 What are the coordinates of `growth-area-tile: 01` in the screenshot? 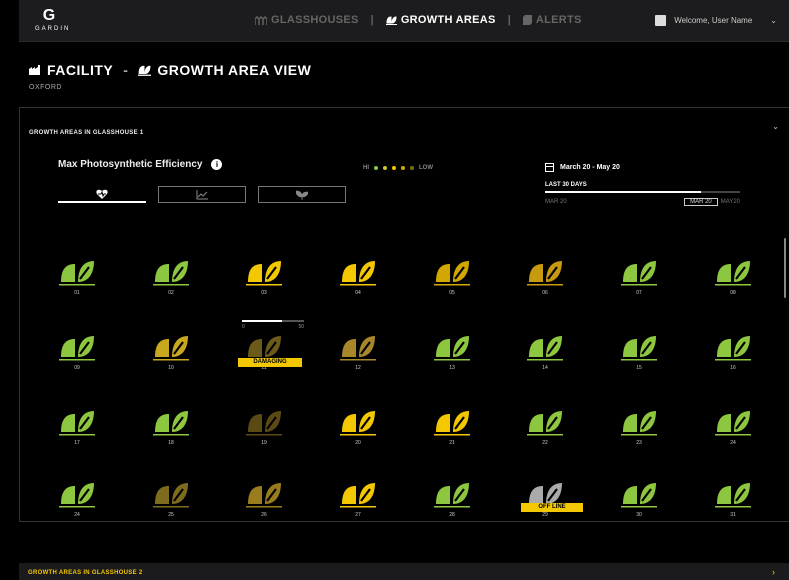 It's located at (77, 277).